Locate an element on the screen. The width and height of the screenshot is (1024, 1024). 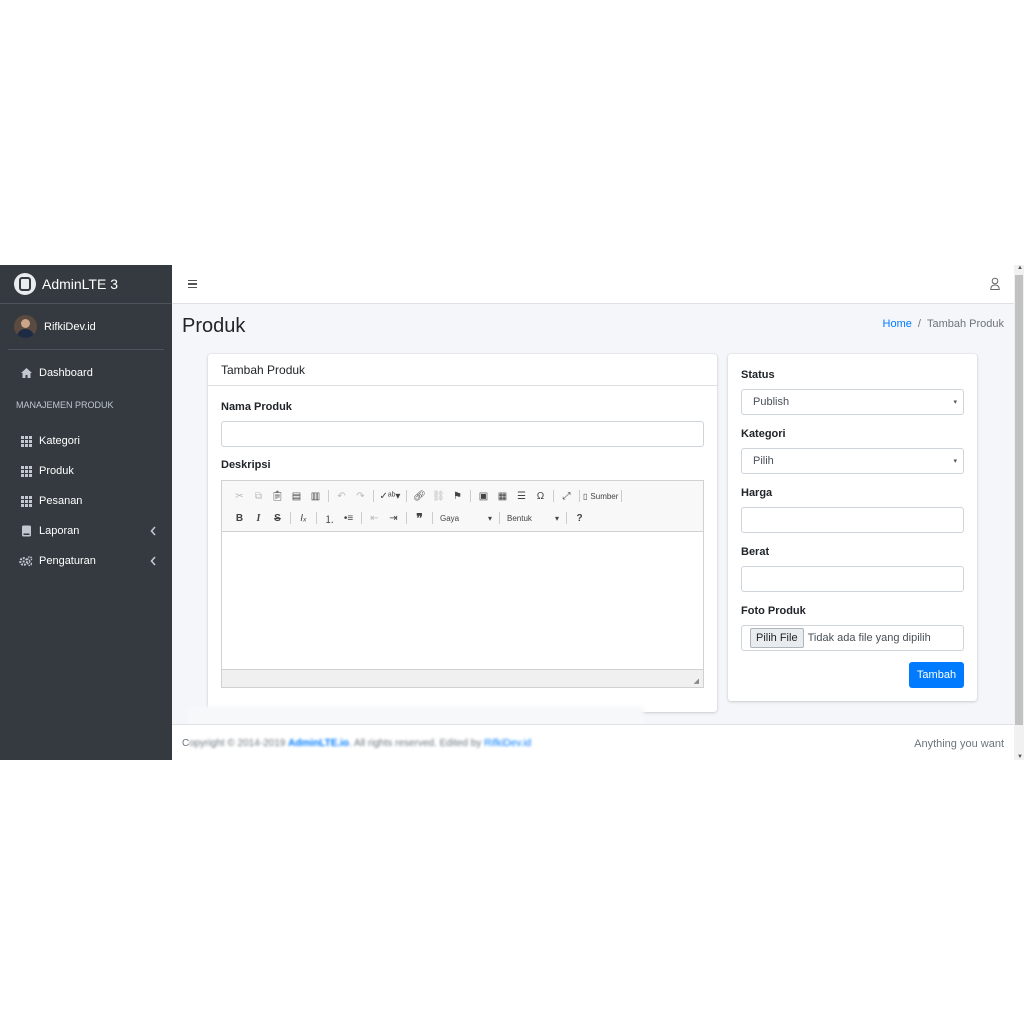
horizontal-line-icon: ☰ is located at coordinates (521, 496).